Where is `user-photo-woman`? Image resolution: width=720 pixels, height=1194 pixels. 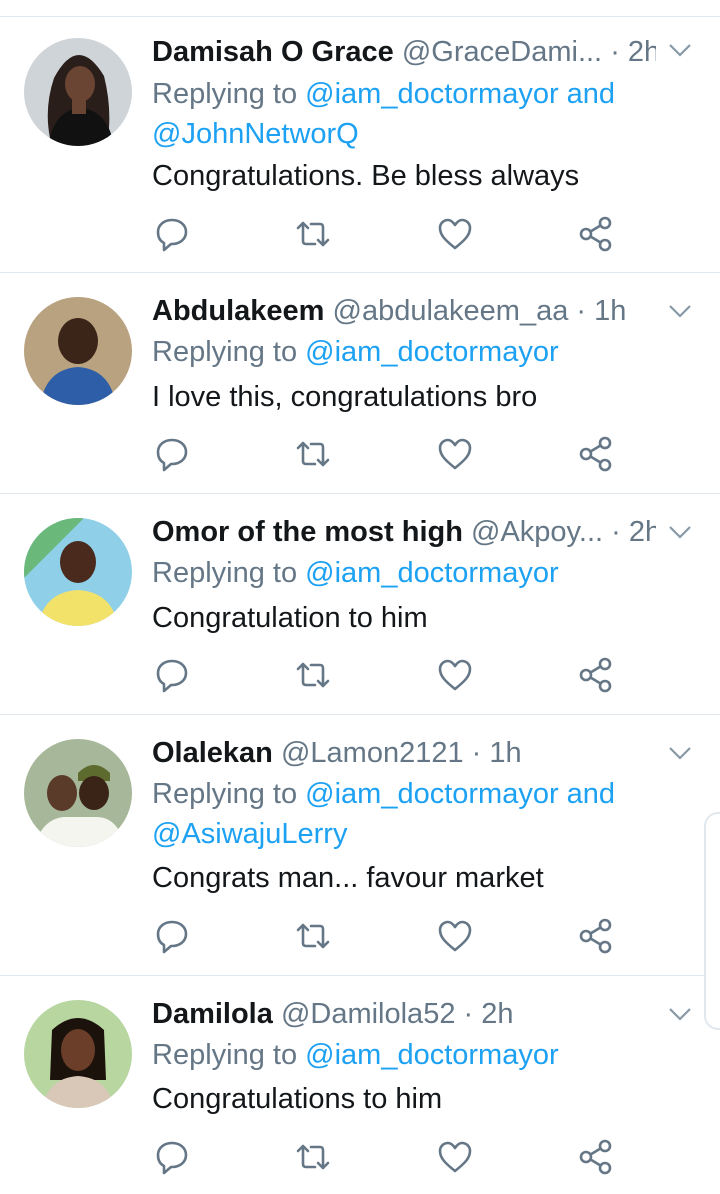 user-photo-woman is located at coordinates (78, 92).